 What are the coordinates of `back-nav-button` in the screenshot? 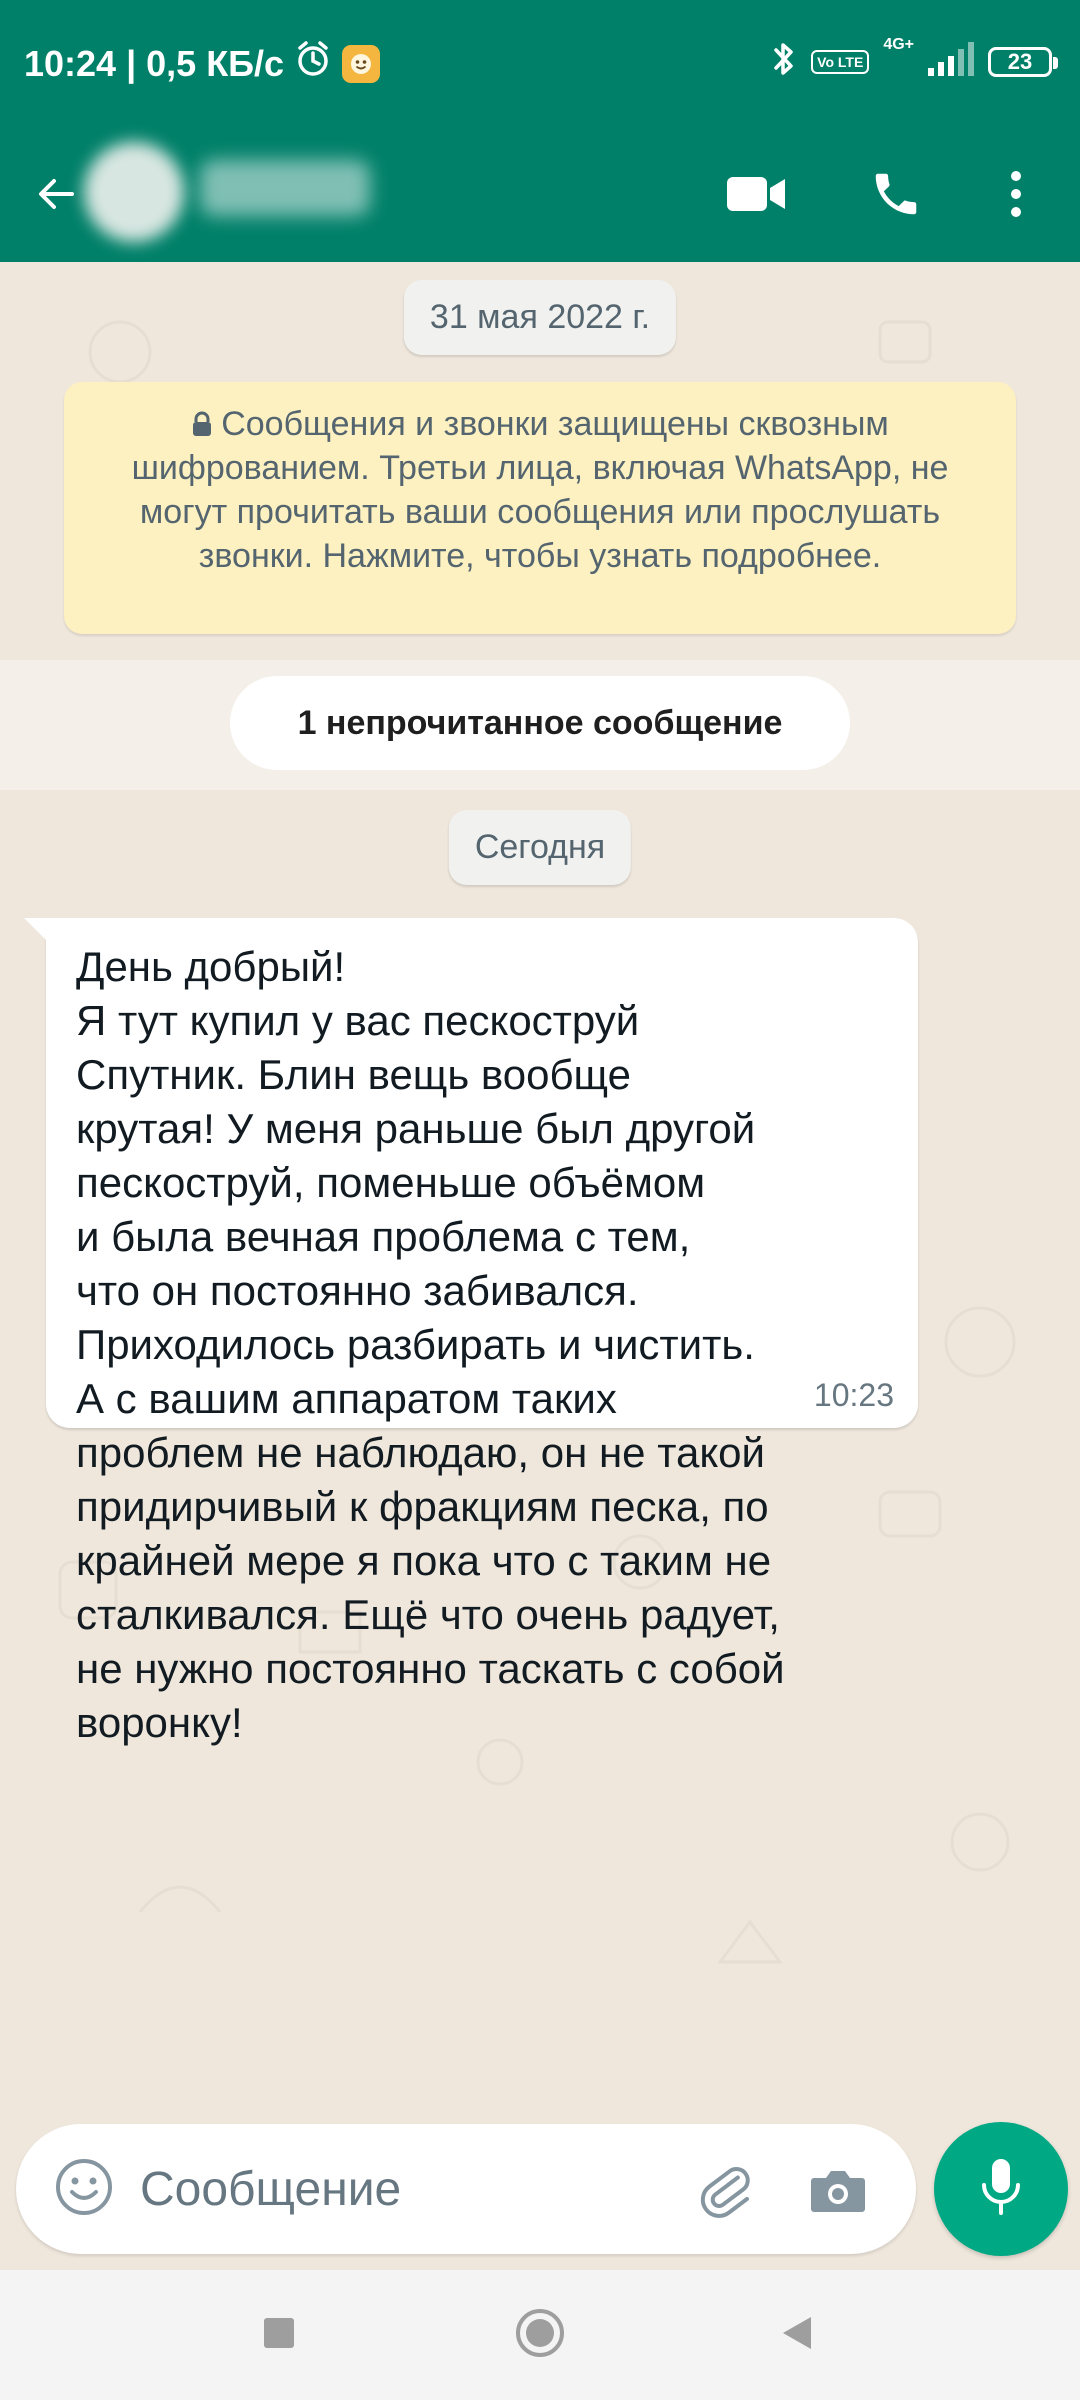 It's located at (797, 2335).